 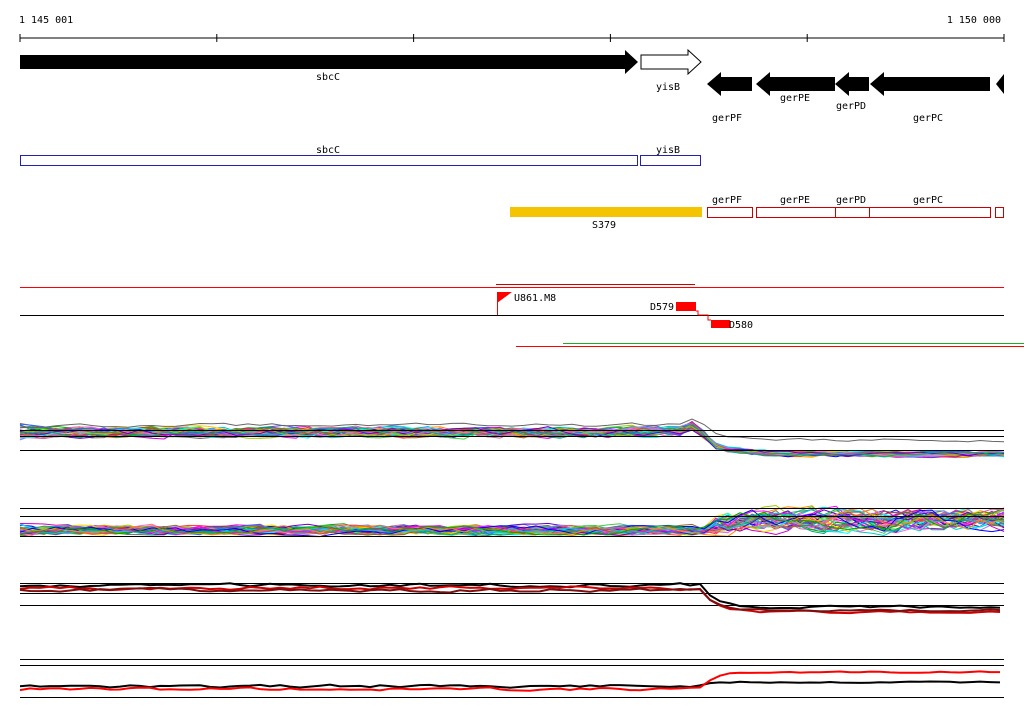 What do you see at coordinates (329, 160) in the screenshot?
I see `cds-plus-box-sbcc` at bounding box center [329, 160].